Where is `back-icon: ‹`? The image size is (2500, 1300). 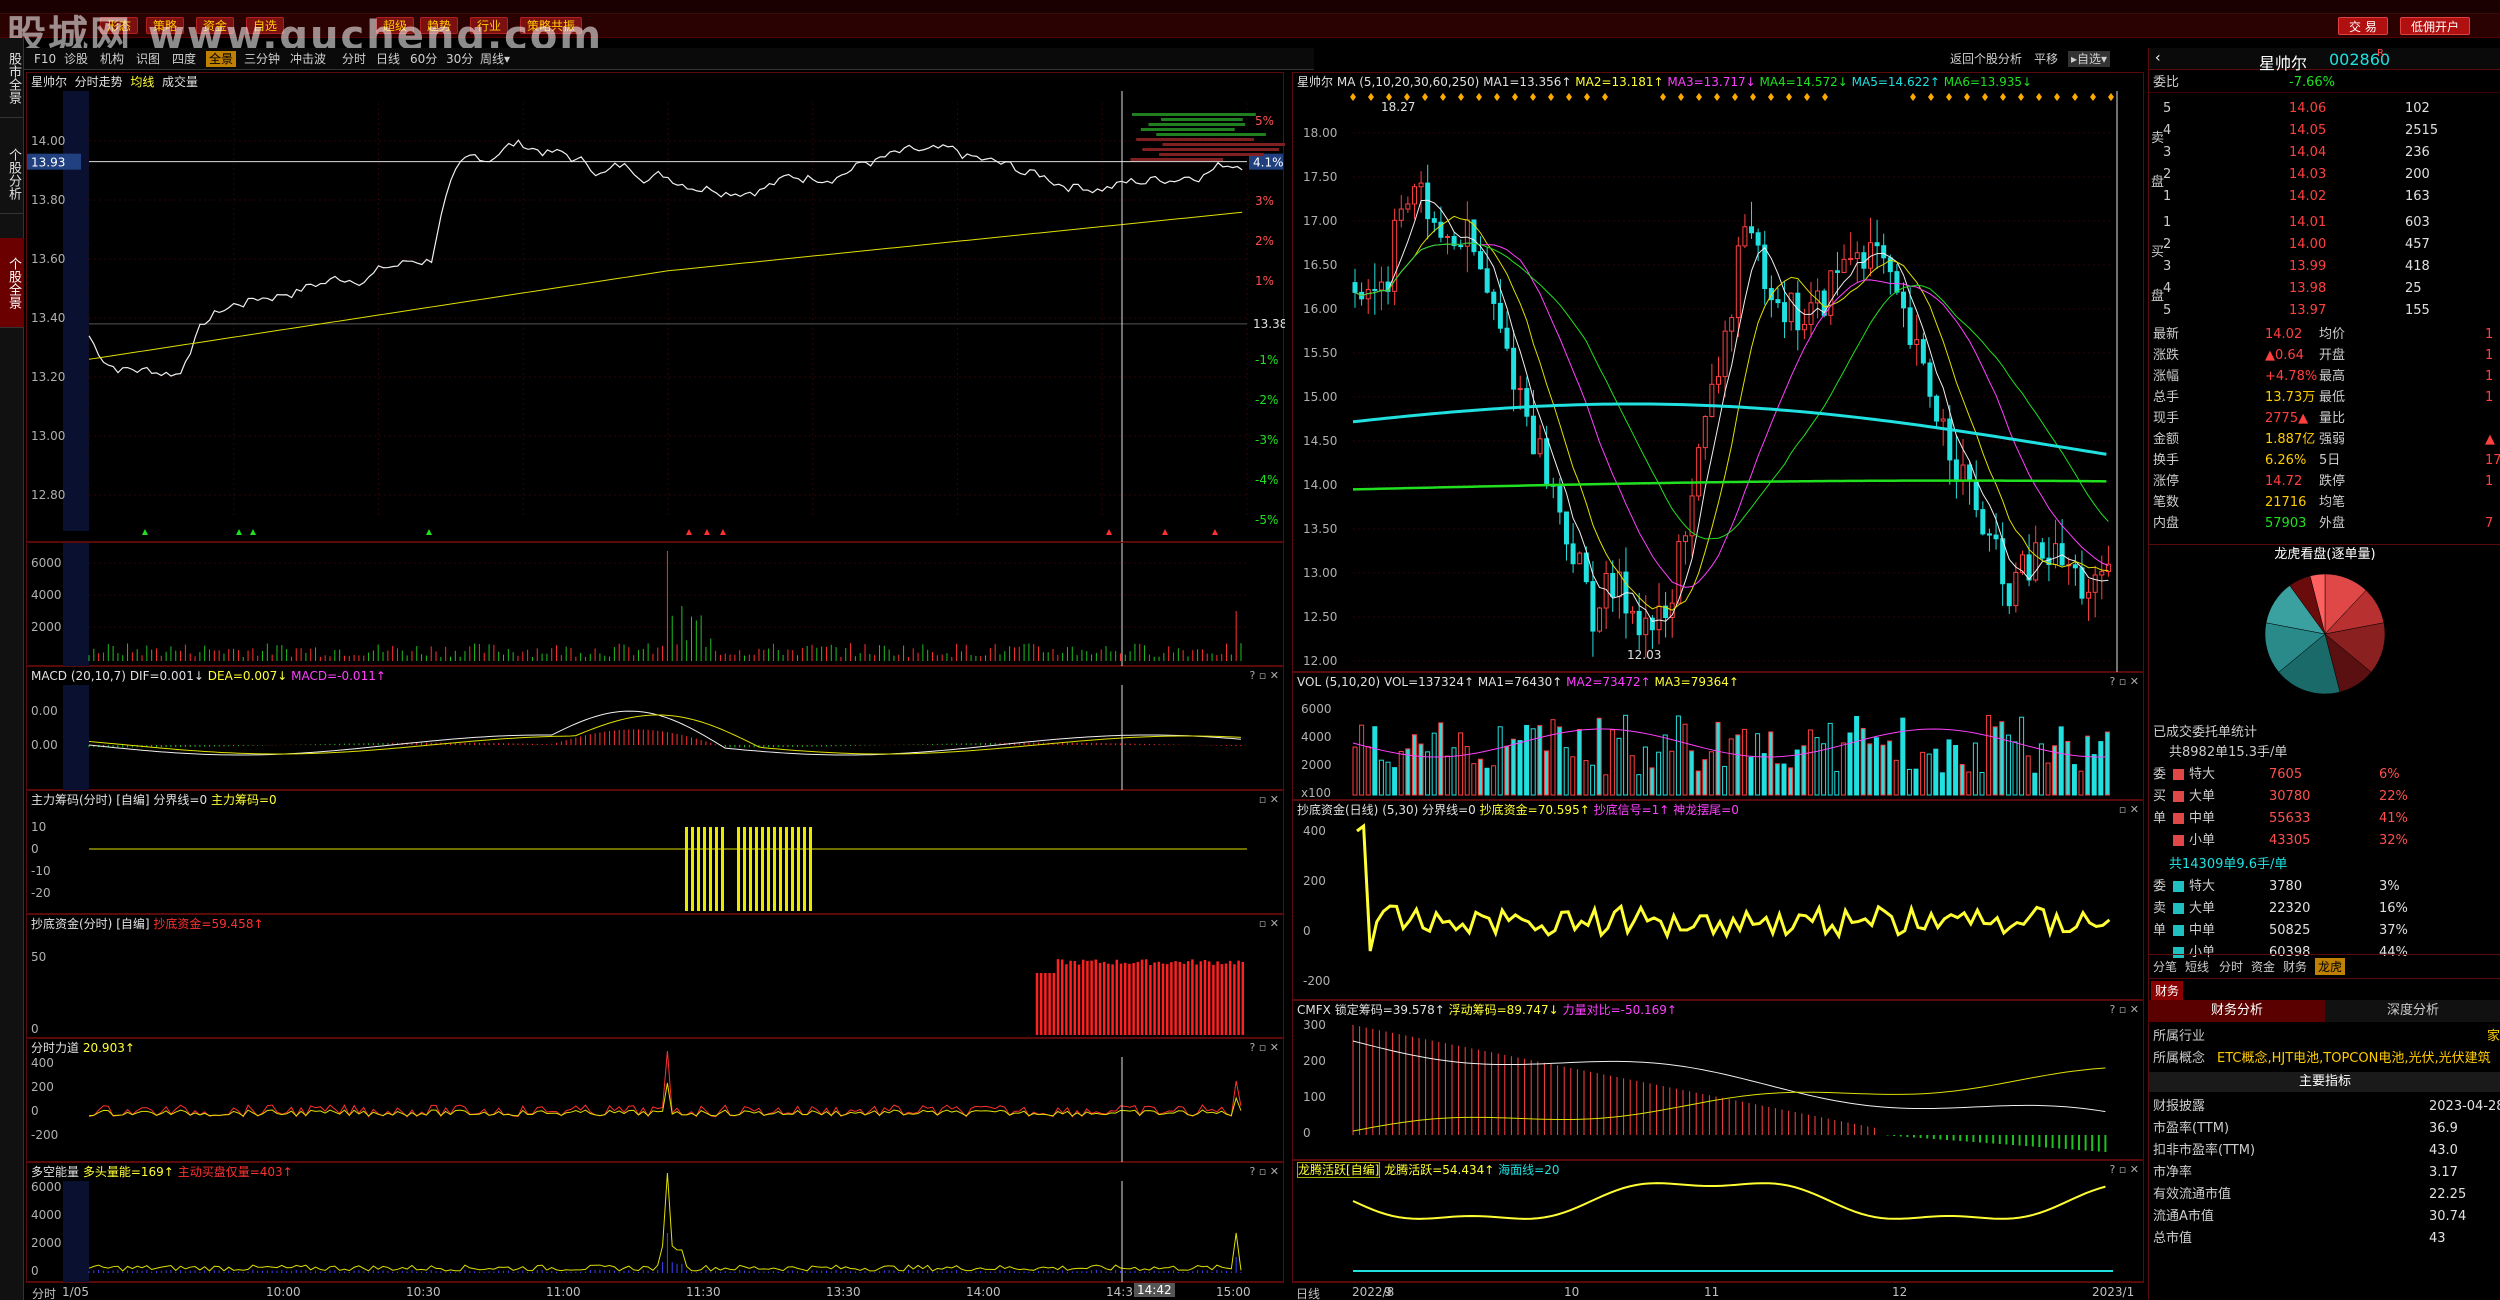
back-icon: ‹ is located at coordinates (2158, 58).